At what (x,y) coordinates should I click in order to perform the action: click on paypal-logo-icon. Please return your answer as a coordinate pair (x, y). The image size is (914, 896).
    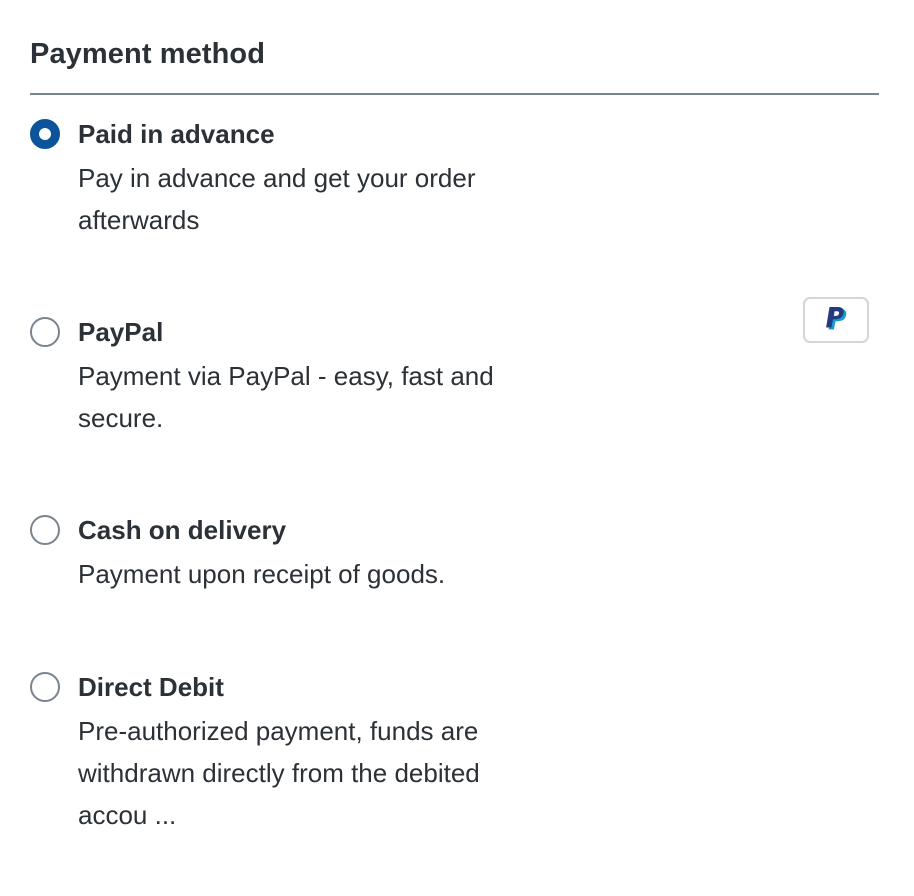
    Looking at the image, I should click on (836, 320).